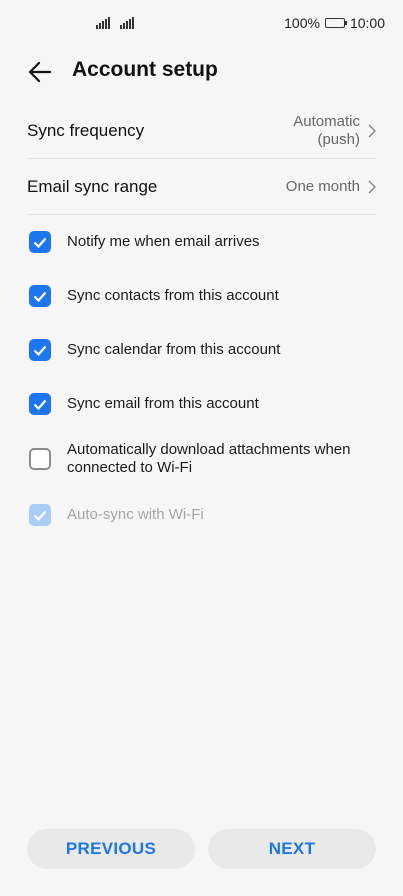 This screenshot has width=403, height=896. I want to click on sync-frequency-value: Automatic (push), so click(334, 131).